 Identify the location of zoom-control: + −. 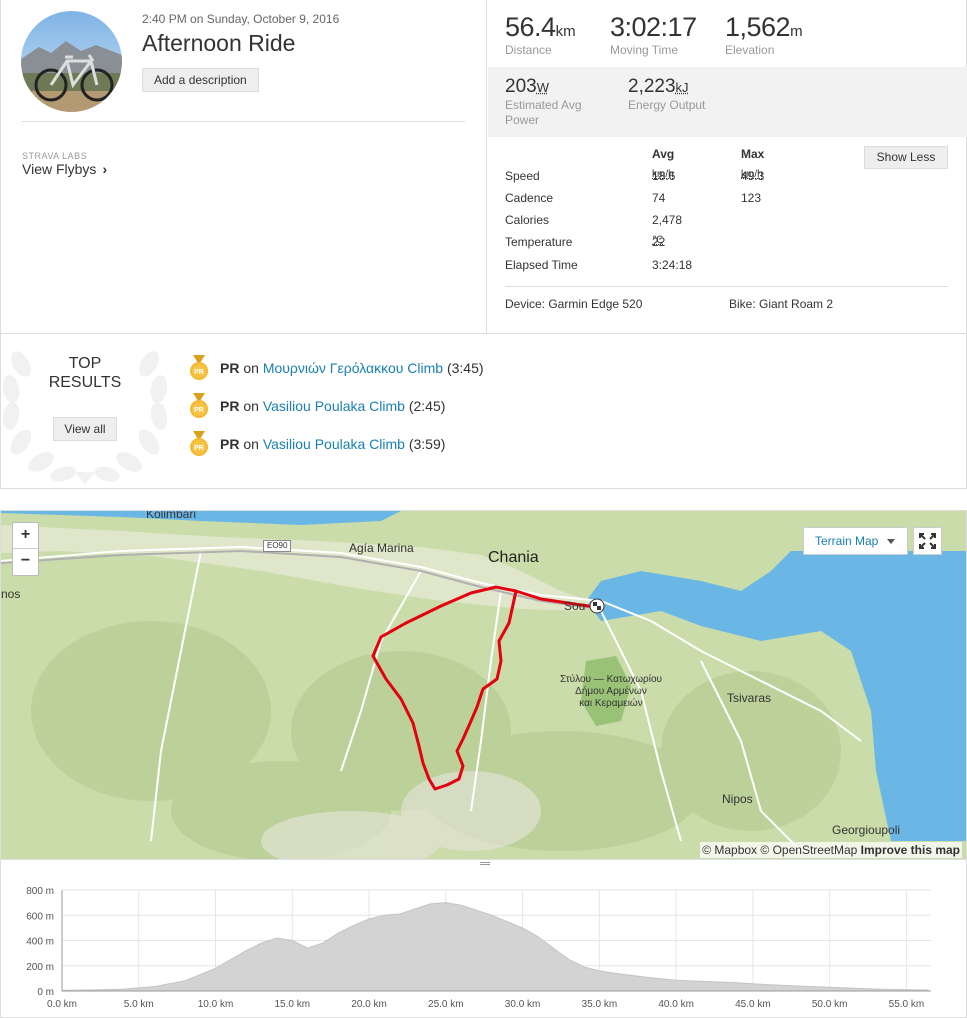
(25, 549).